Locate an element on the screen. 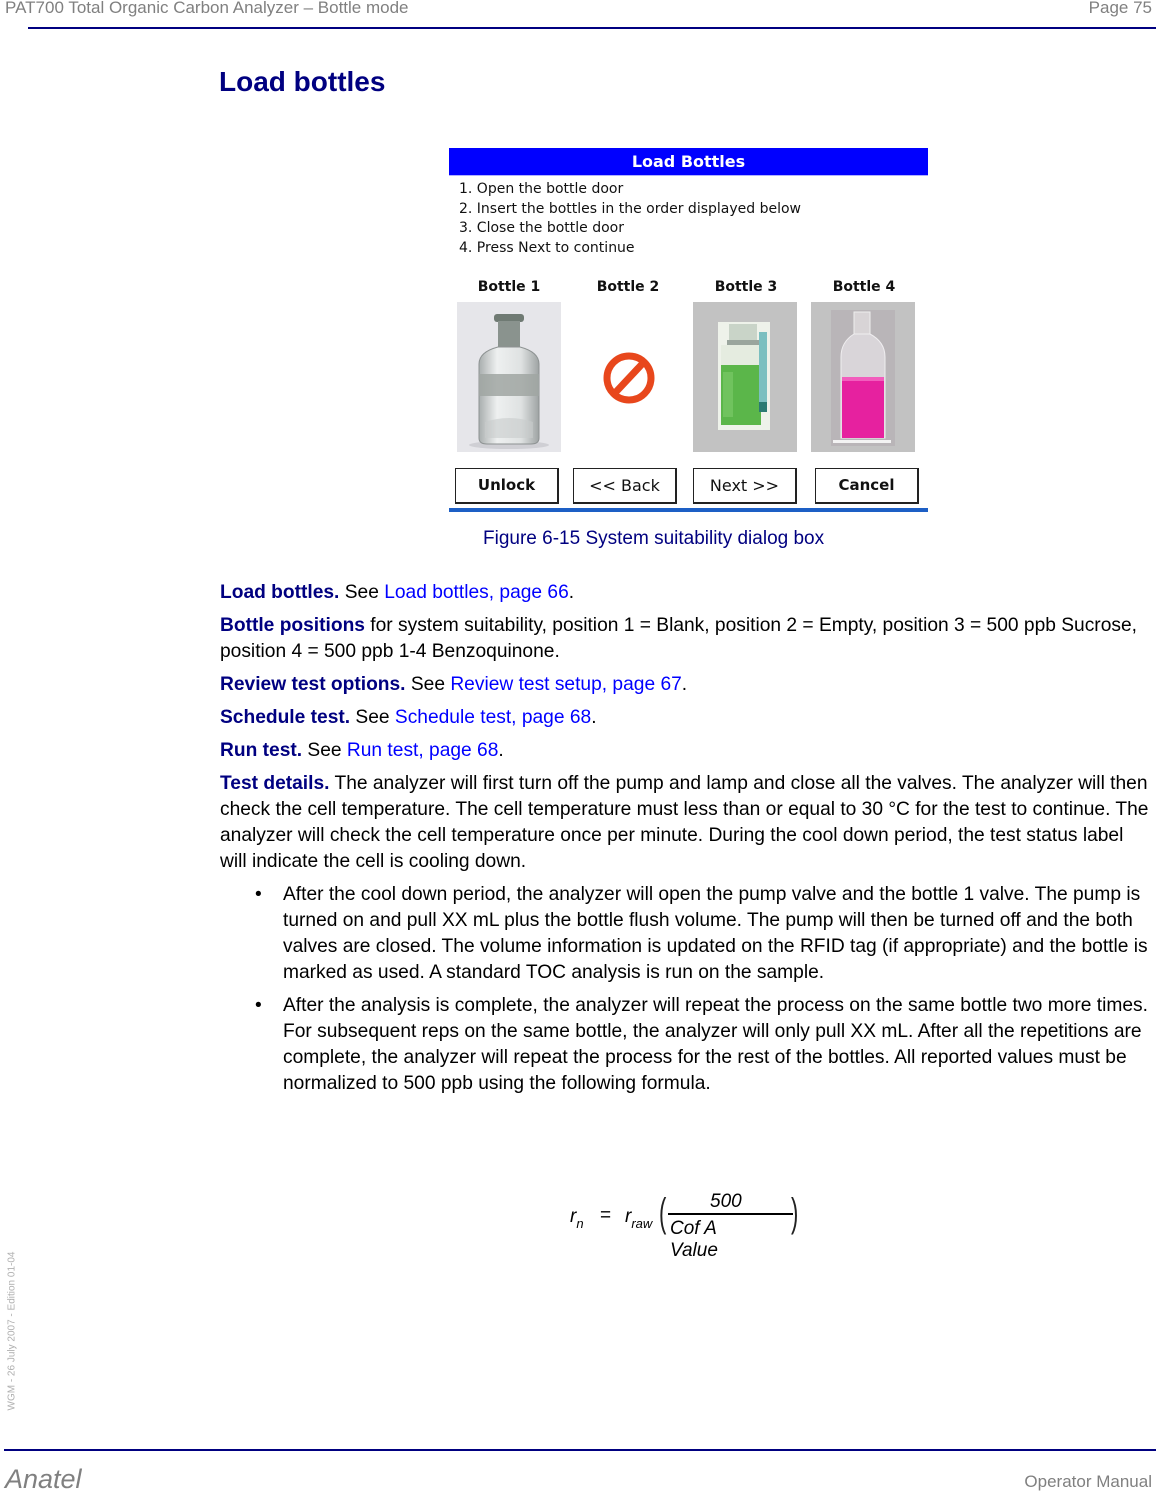 This screenshot has width=1156, height=1495. dialog-step: 4. Press Next to continue is located at coordinates (547, 247).